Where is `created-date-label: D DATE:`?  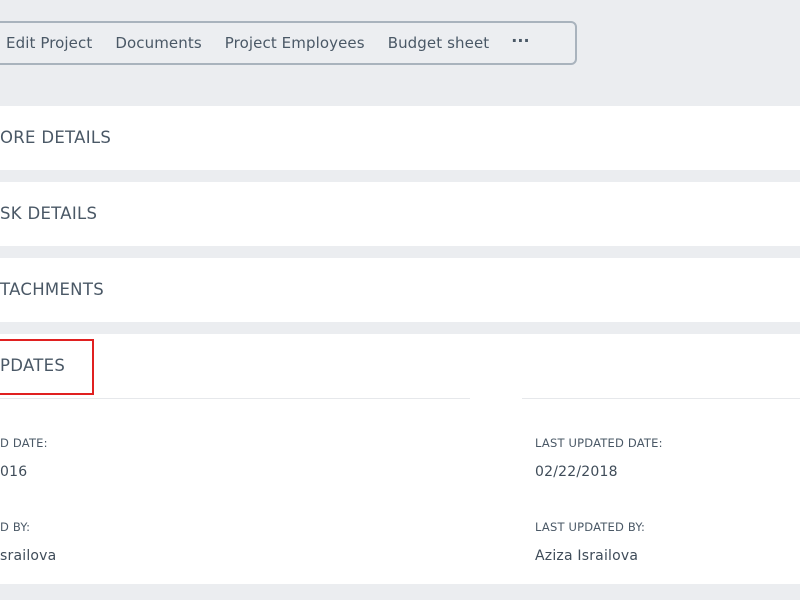
created-date-label: D DATE: is located at coordinates (24, 443).